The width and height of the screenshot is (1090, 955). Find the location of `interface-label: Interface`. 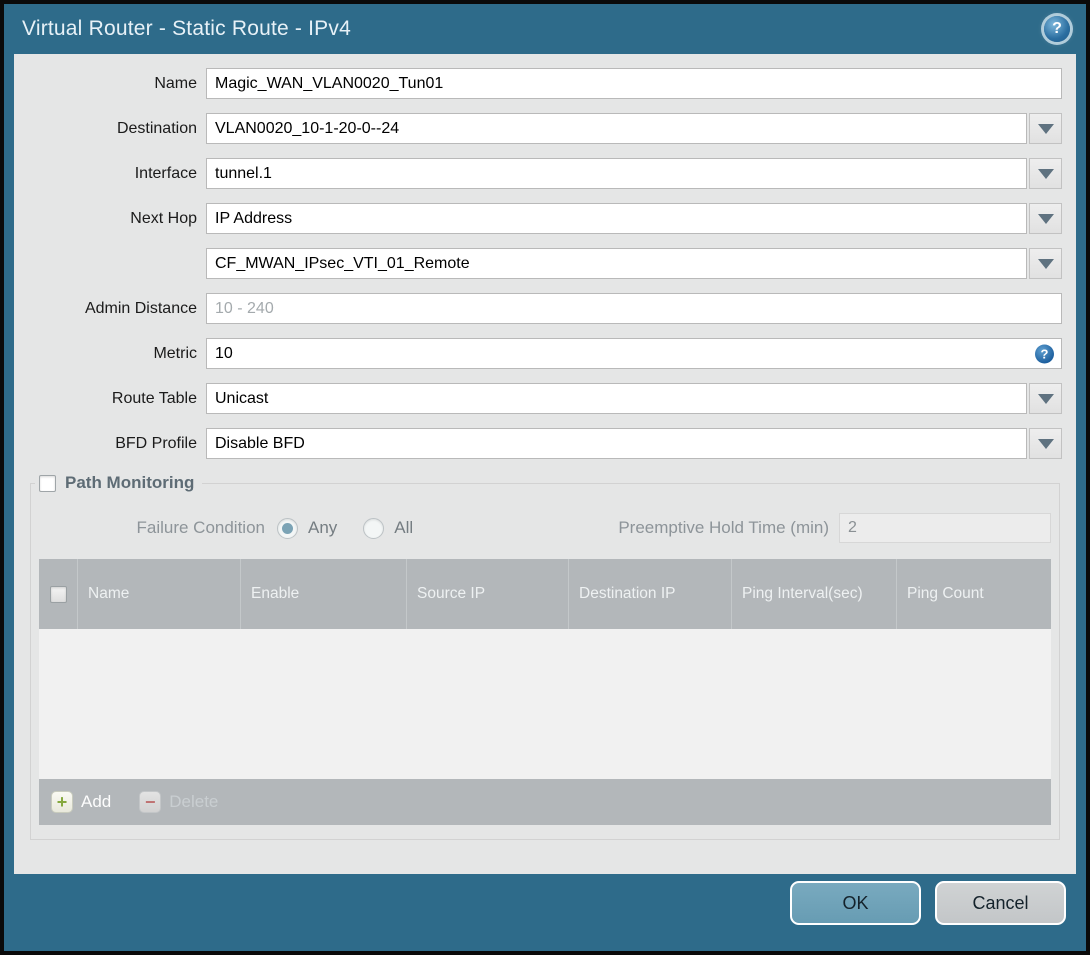

interface-label: Interface is located at coordinates (165, 173).